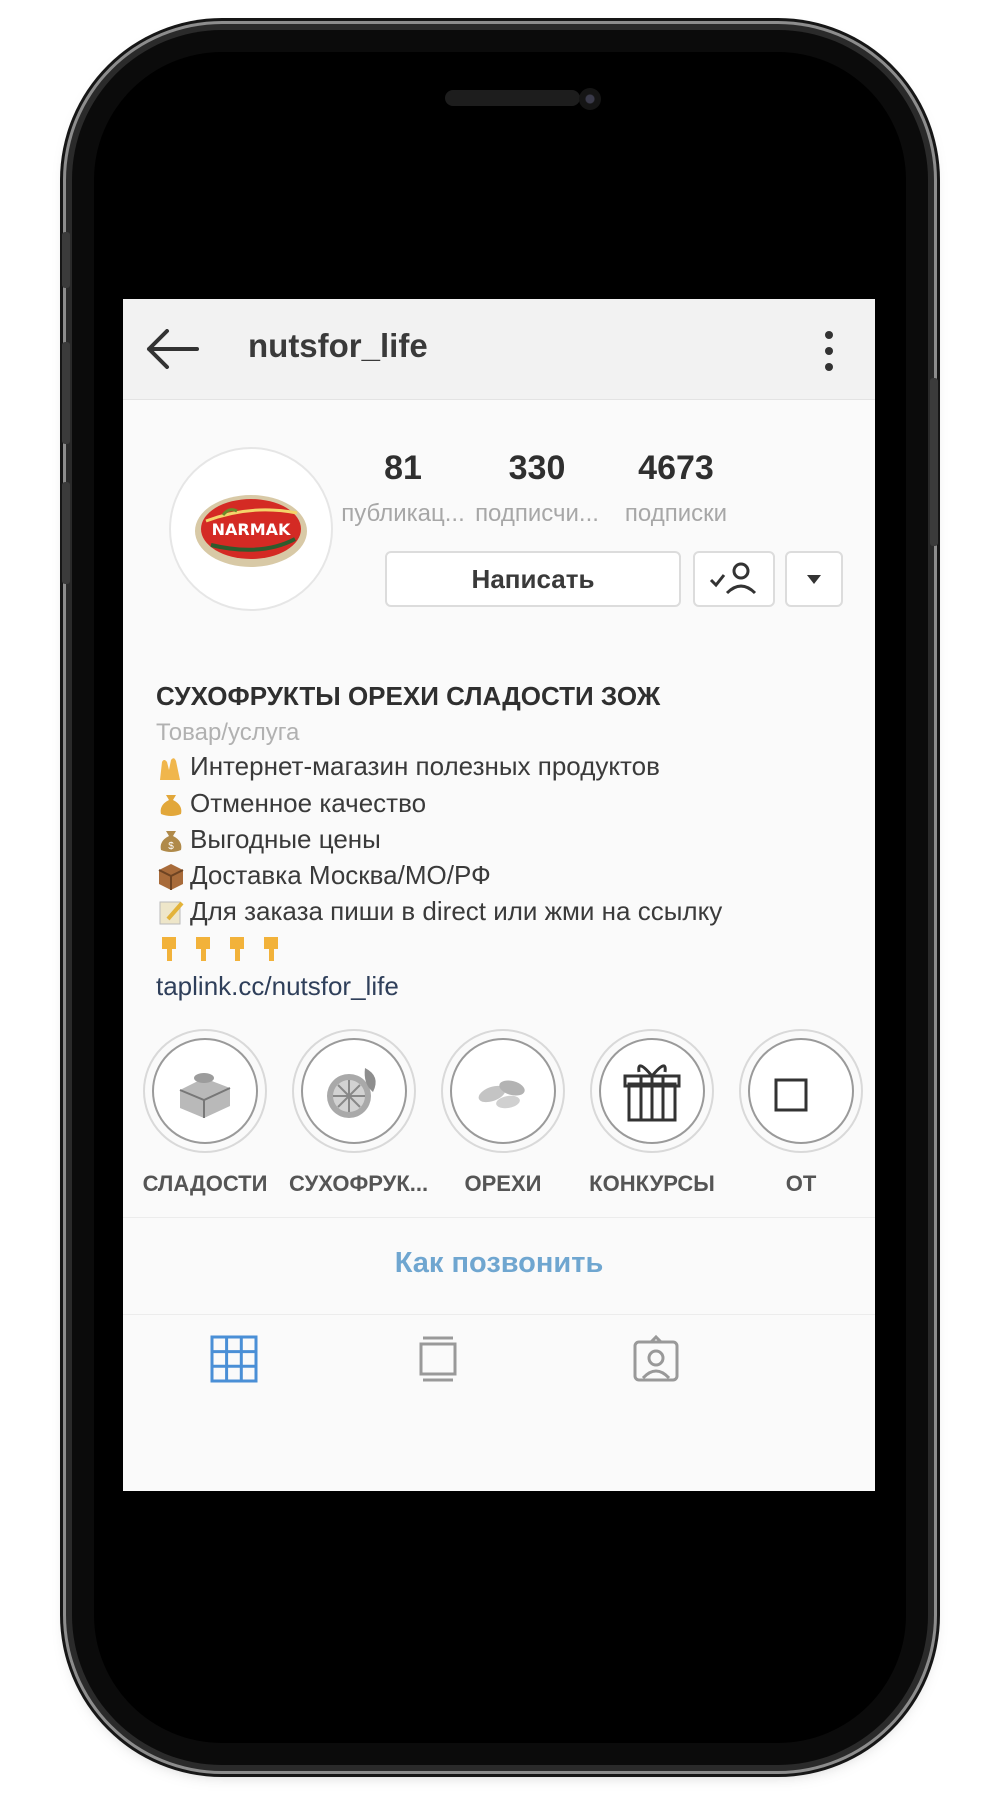 The image size is (1000, 1800). I want to click on highlight-label: СЛАДОСТИ, so click(205, 1183).